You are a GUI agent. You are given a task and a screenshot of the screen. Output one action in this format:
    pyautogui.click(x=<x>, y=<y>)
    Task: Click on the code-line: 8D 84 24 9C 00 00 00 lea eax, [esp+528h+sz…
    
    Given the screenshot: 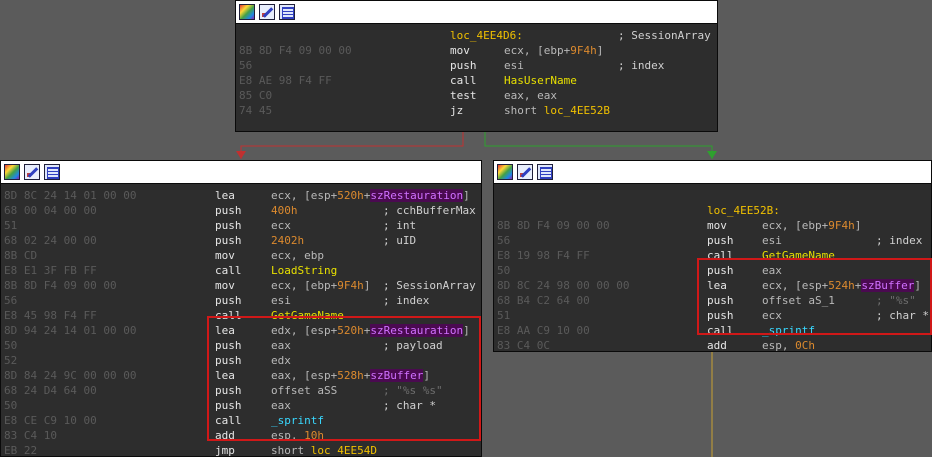 What is the action you would take?
    pyautogui.click(x=241, y=375)
    